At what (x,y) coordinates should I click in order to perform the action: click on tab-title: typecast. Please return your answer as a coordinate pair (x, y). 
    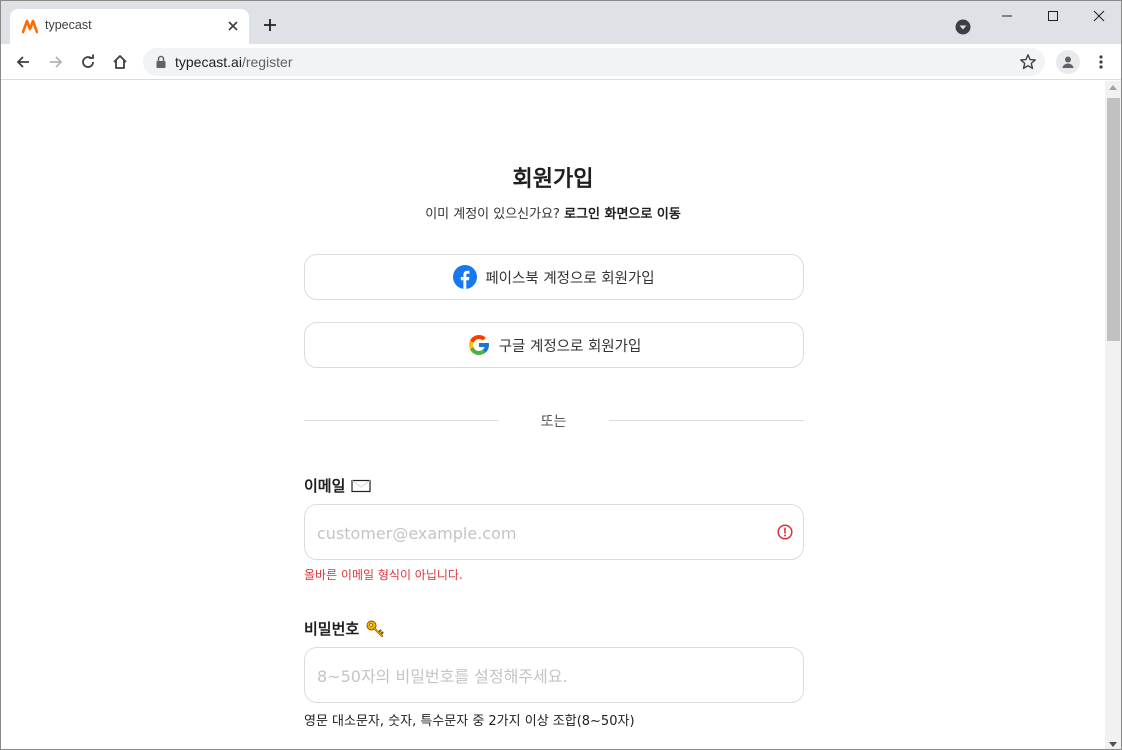
    Looking at the image, I should click on (68, 25).